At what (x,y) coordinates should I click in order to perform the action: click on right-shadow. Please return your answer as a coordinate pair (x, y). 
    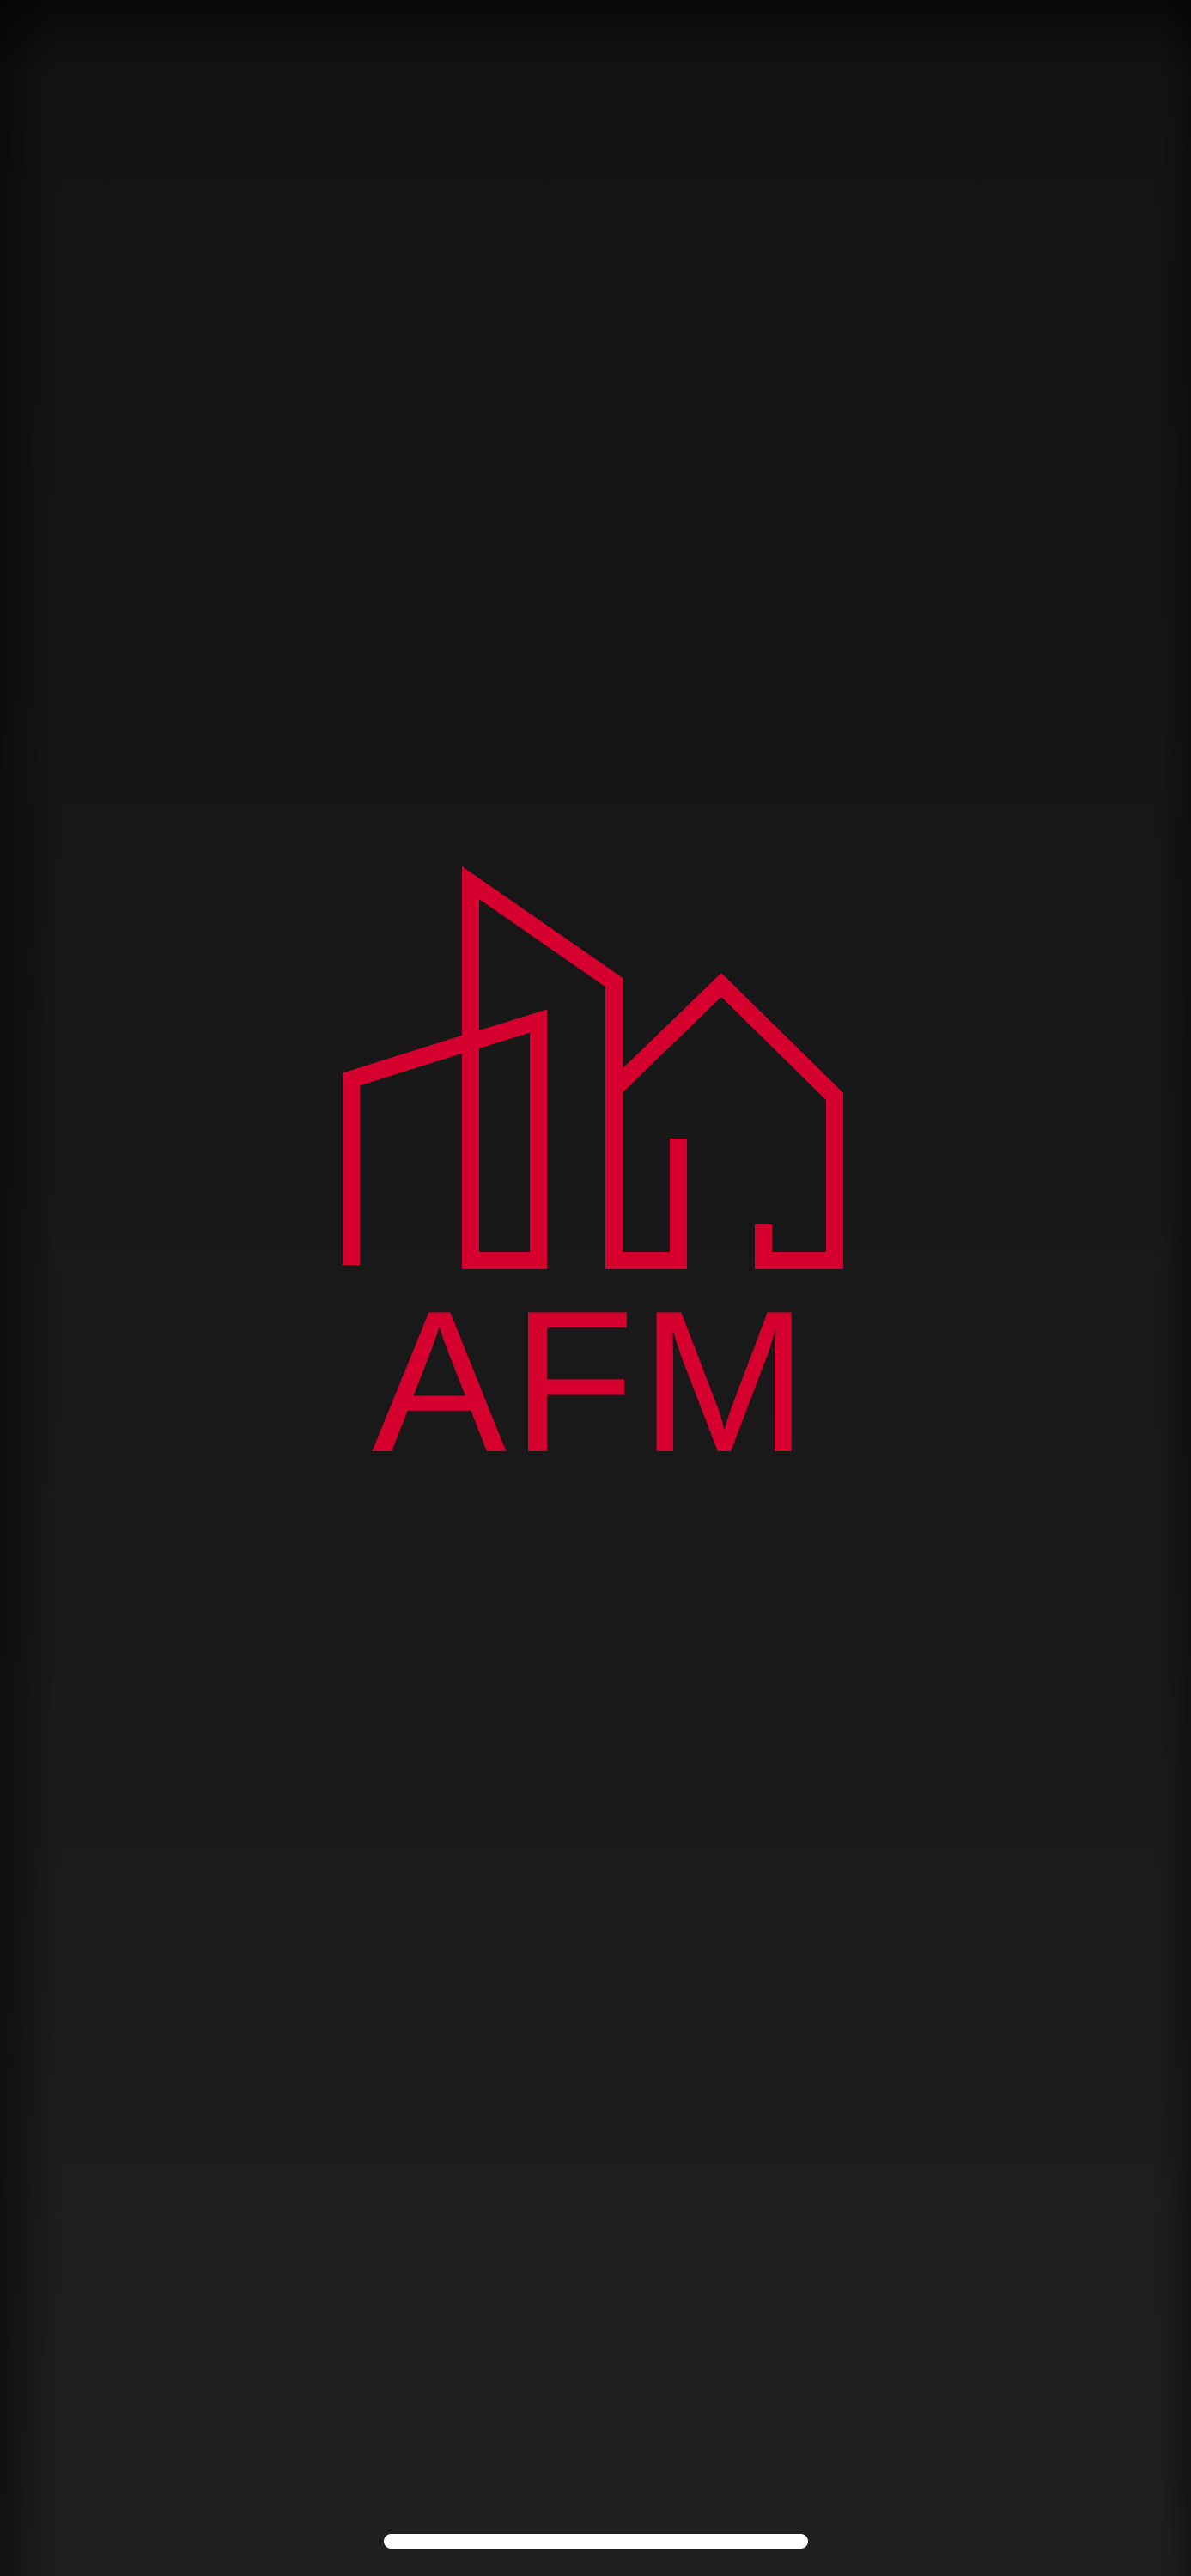
    Looking at the image, I should click on (1174, 1288).